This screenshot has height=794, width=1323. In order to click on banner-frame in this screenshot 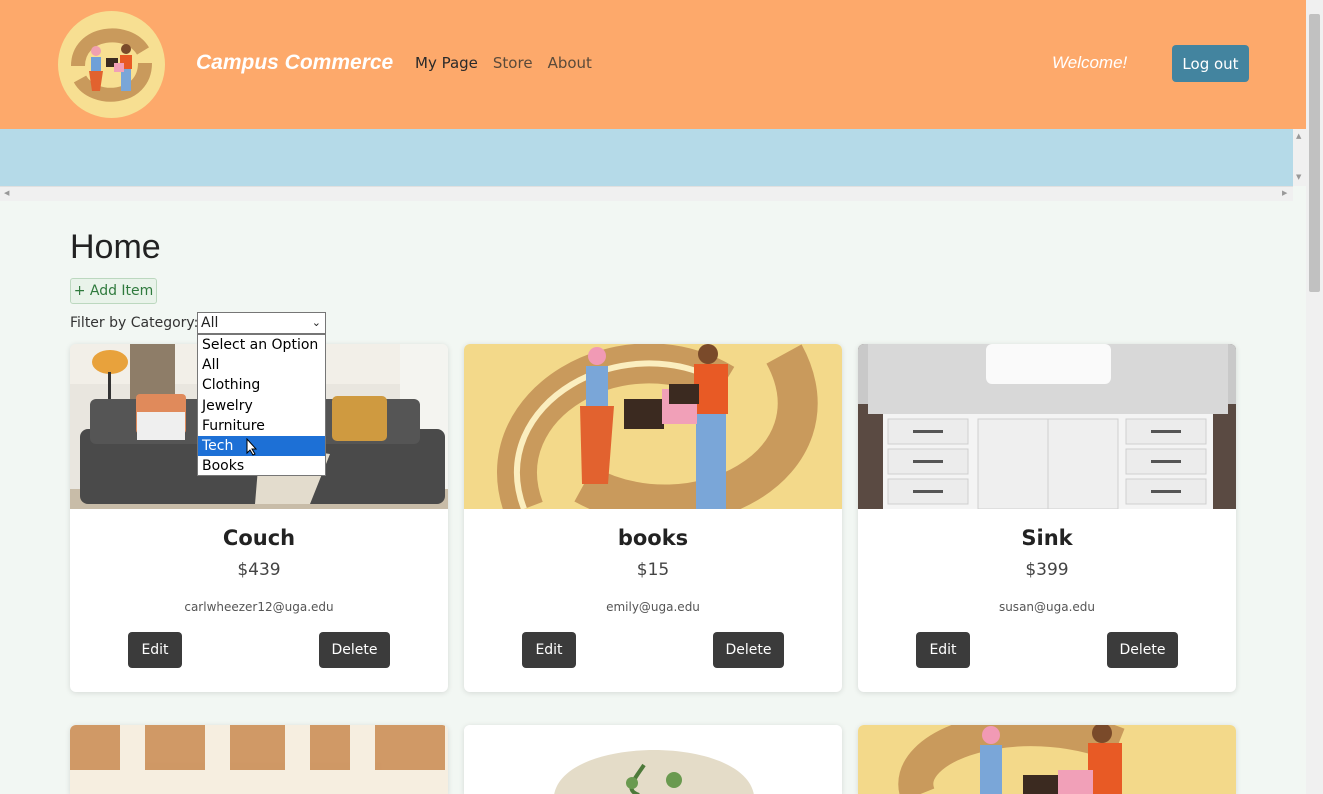, I will do `click(646, 157)`.